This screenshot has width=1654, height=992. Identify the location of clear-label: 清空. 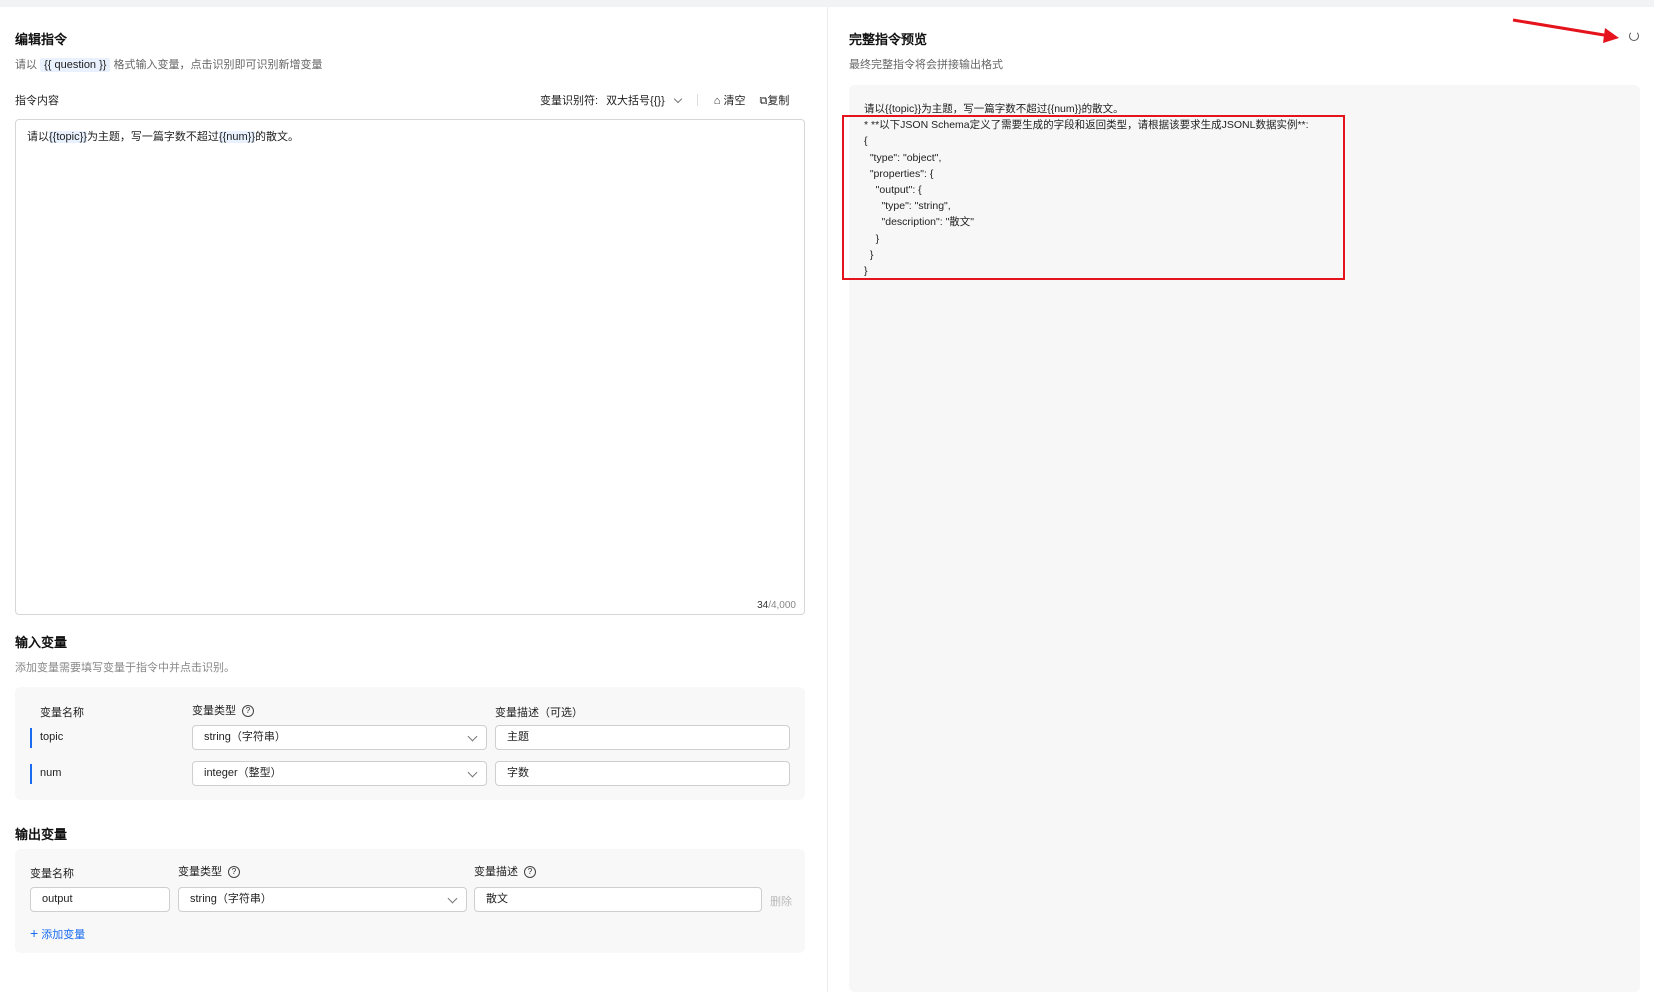
(734, 101).